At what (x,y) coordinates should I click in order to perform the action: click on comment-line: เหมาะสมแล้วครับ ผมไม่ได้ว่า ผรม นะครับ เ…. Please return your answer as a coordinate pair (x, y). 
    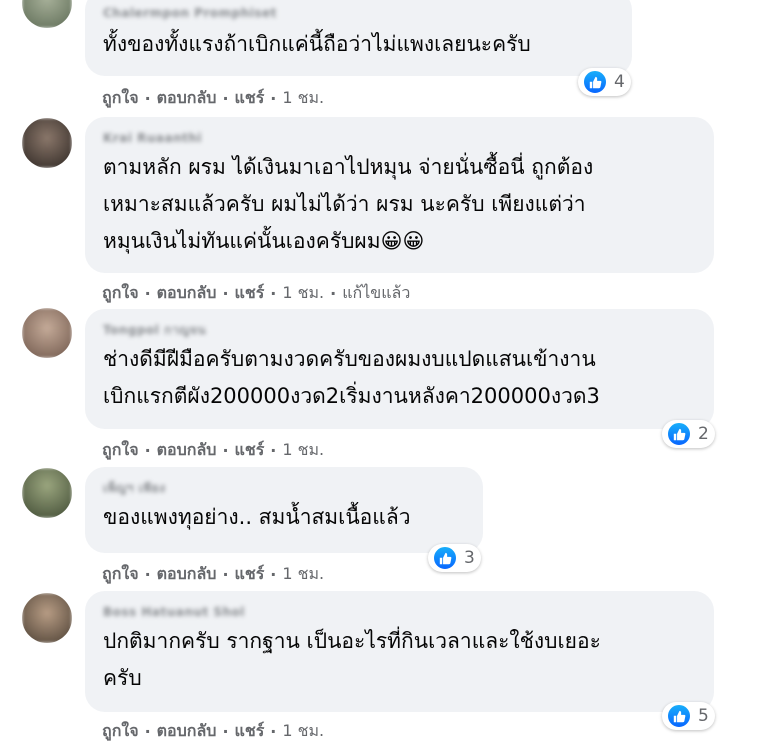
    Looking at the image, I should click on (344, 204).